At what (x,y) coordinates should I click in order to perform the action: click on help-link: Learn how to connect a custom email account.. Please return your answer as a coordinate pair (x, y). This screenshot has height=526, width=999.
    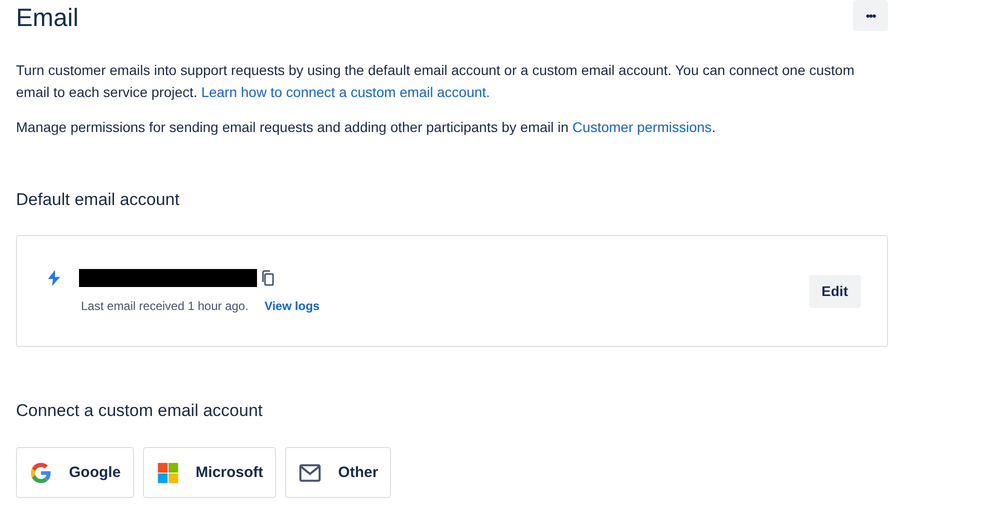
    Looking at the image, I should click on (345, 92).